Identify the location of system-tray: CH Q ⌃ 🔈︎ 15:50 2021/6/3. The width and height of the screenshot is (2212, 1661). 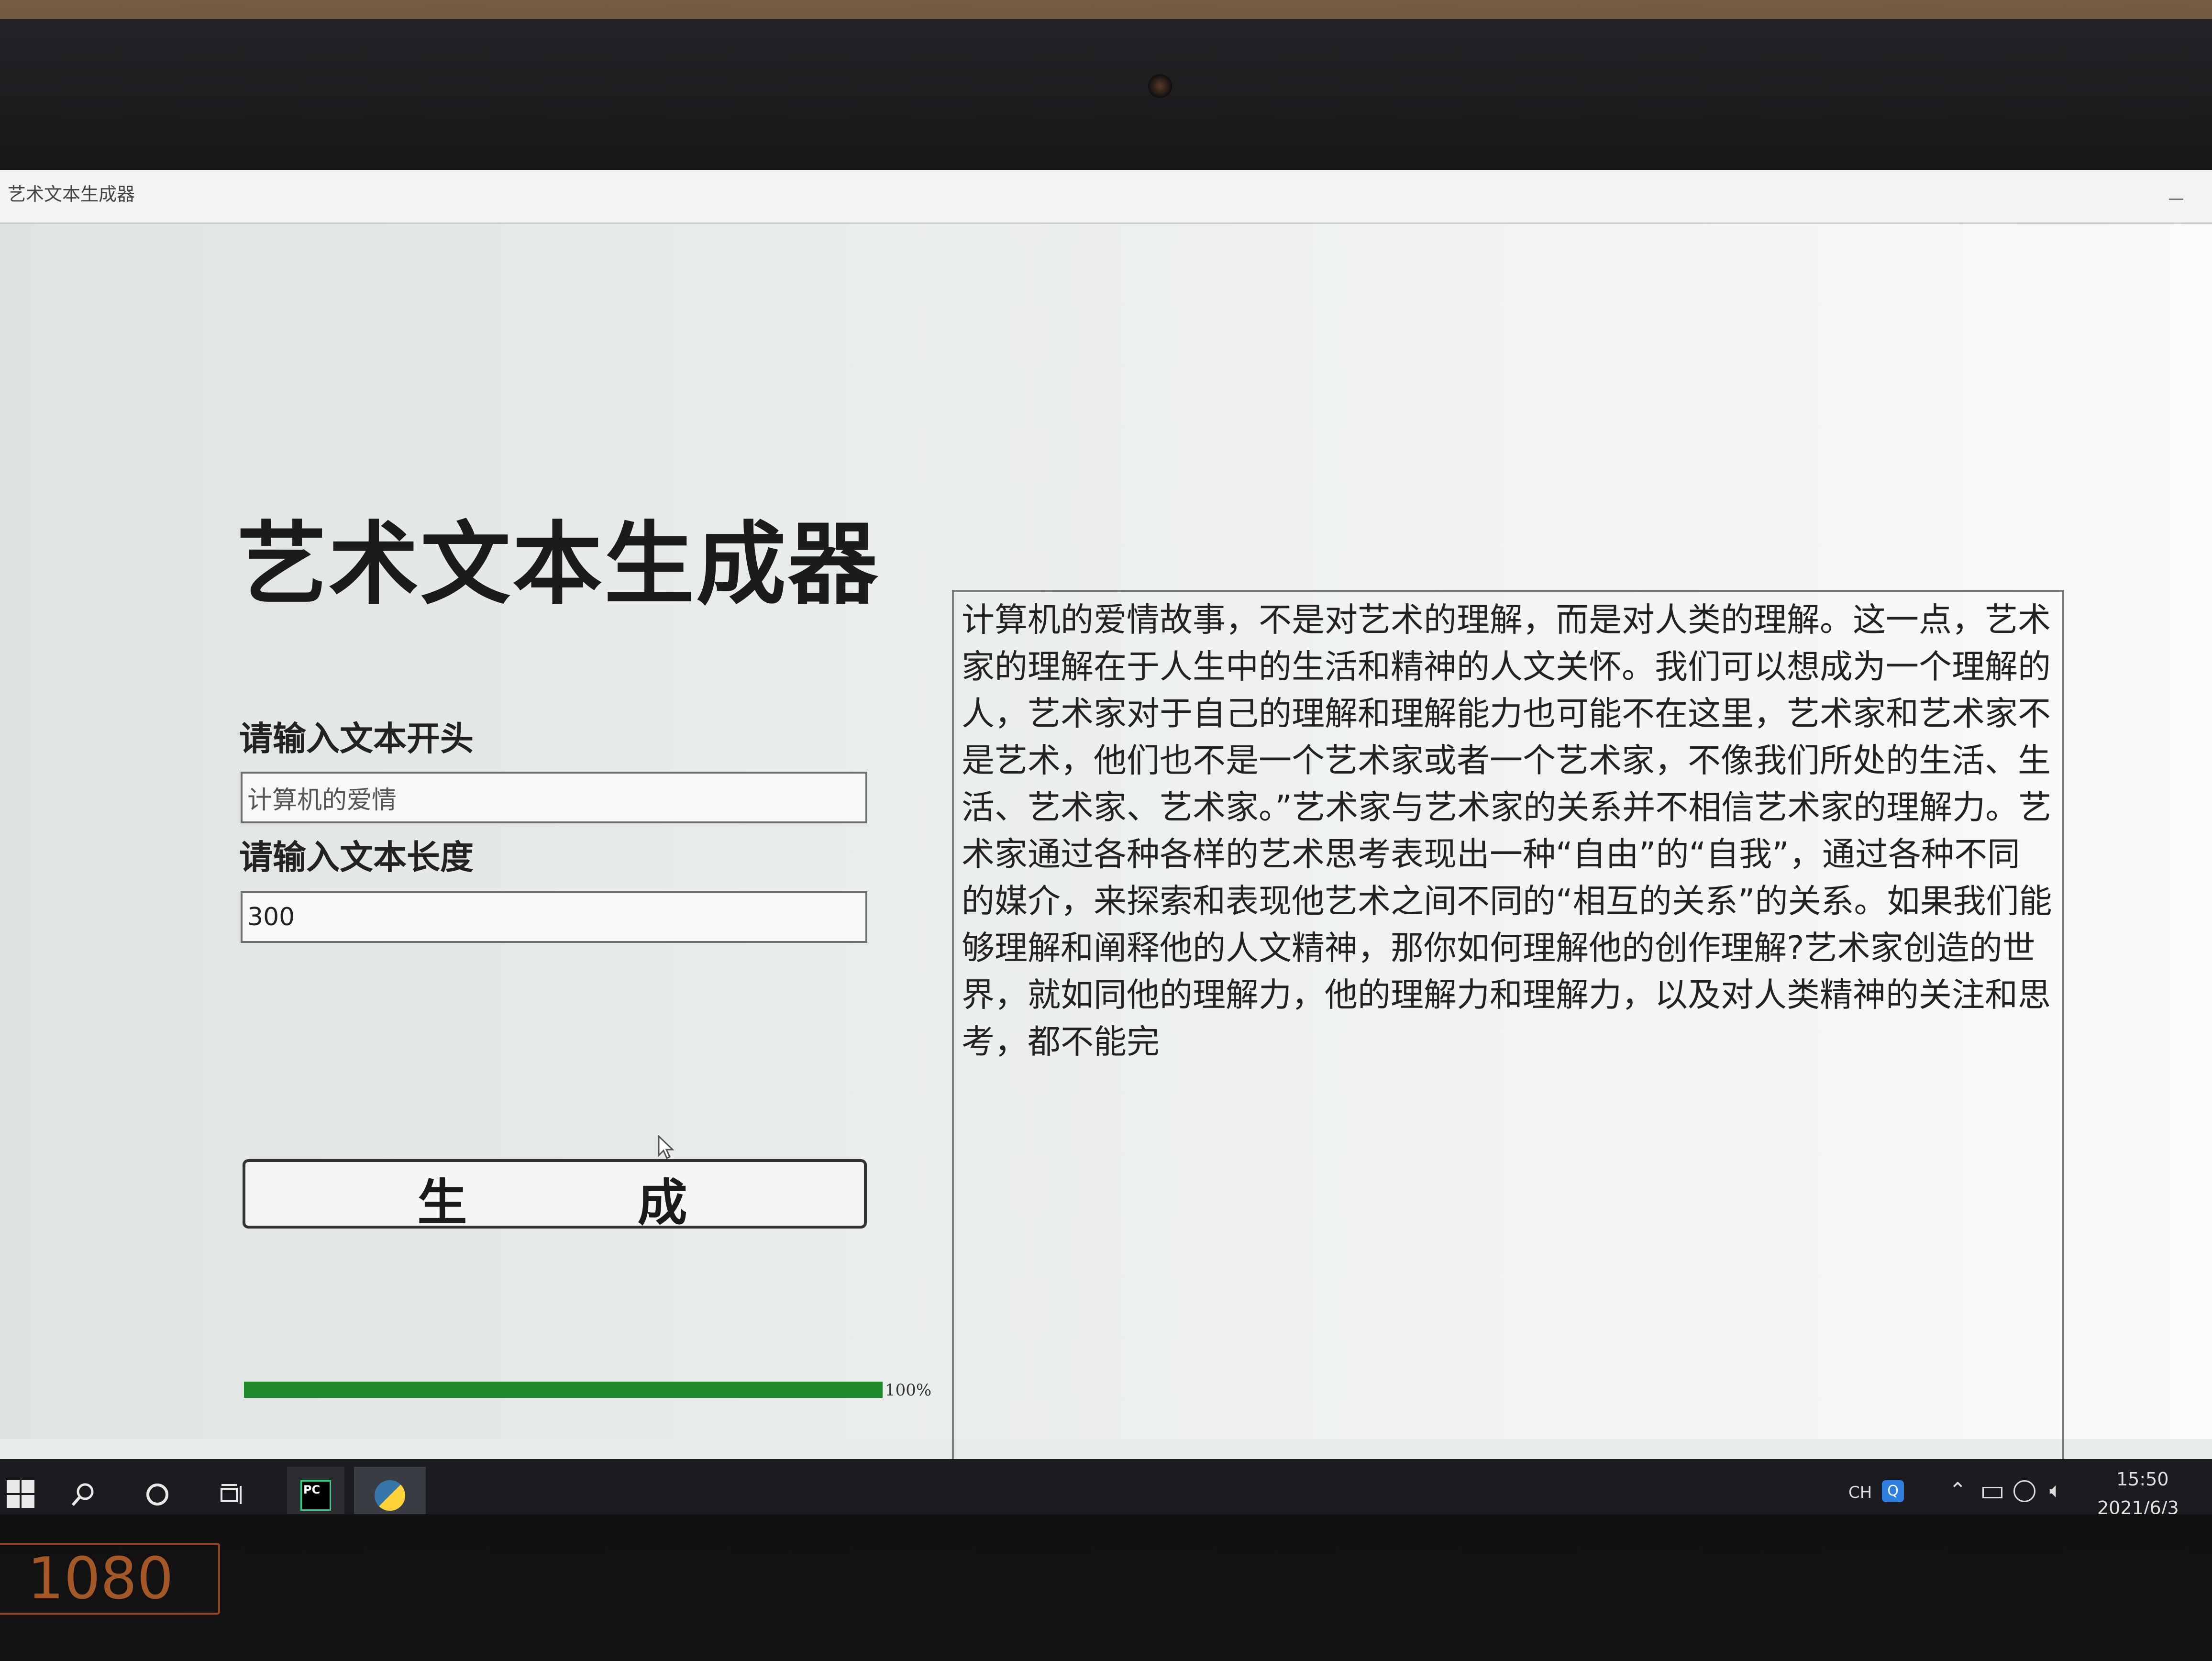
(2030, 1487).